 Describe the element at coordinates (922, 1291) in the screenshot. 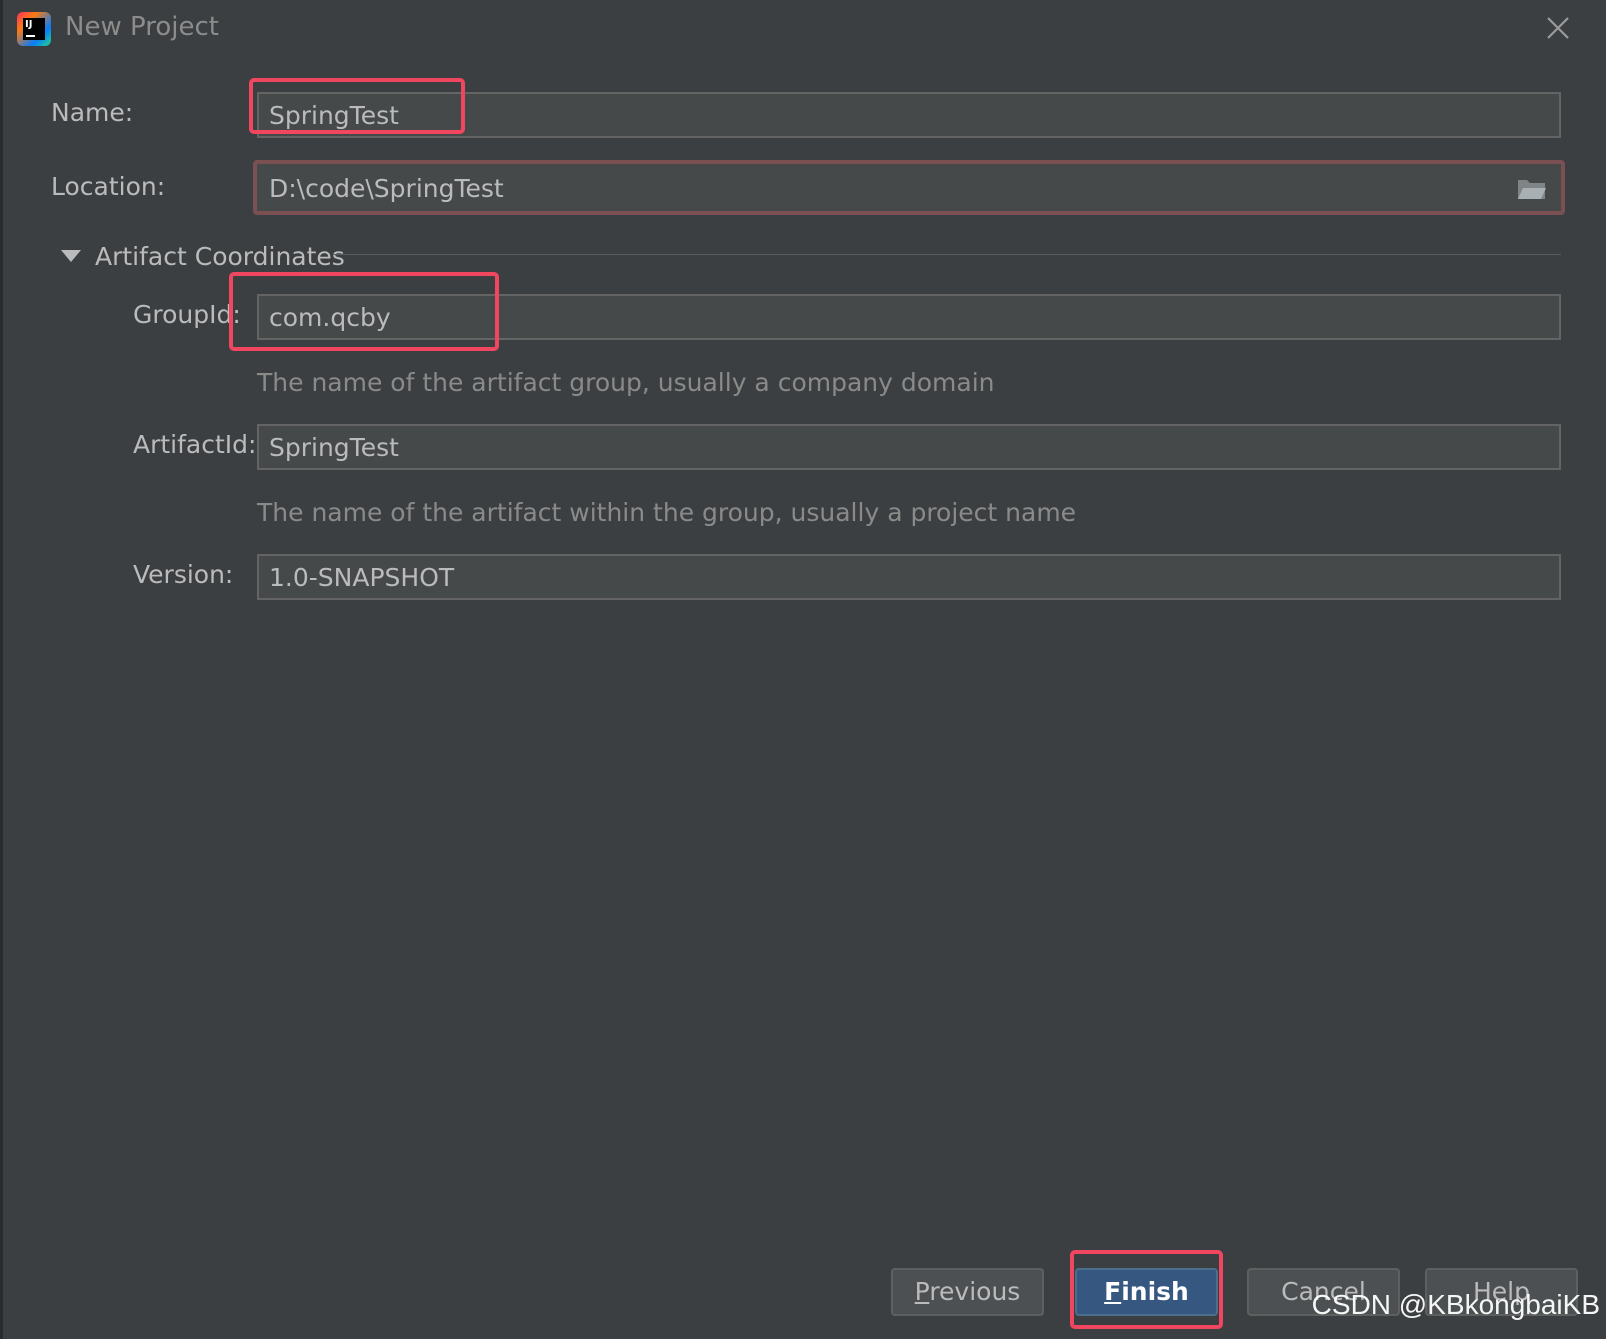

I see `previous-mnemonic: P` at that location.